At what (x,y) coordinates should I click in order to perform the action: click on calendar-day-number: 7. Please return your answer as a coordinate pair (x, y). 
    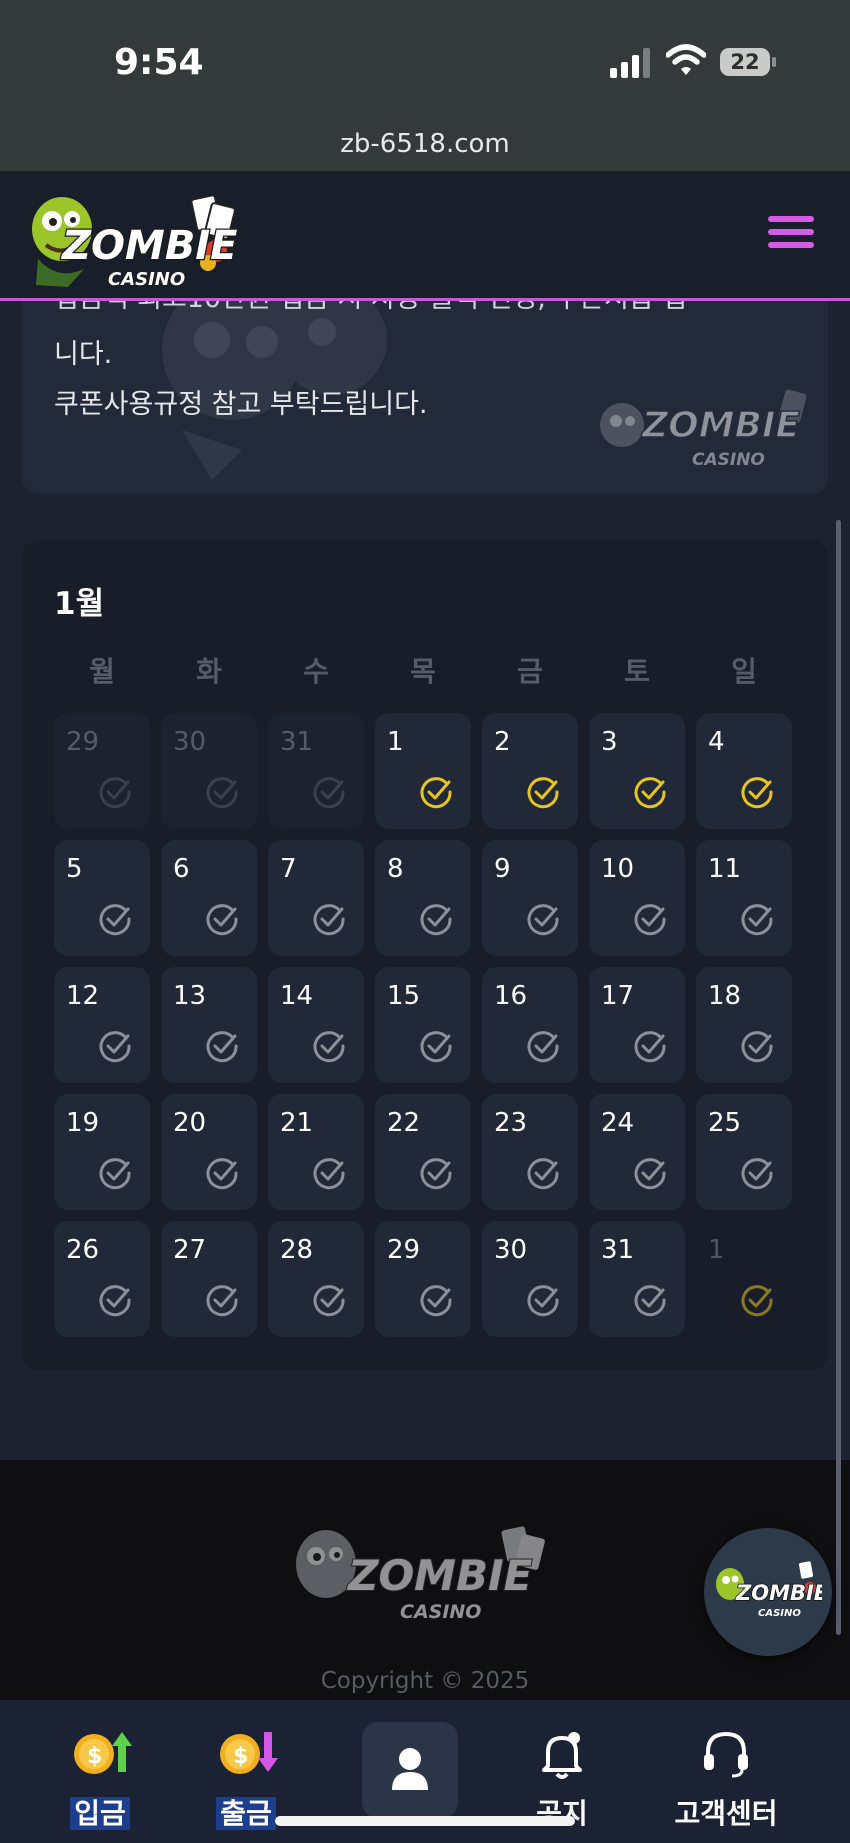
    Looking at the image, I should click on (288, 869).